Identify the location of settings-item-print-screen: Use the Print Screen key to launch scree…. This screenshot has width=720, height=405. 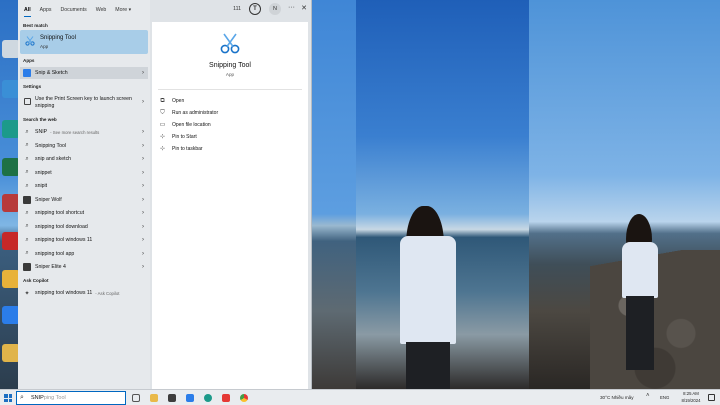
(84, 104).